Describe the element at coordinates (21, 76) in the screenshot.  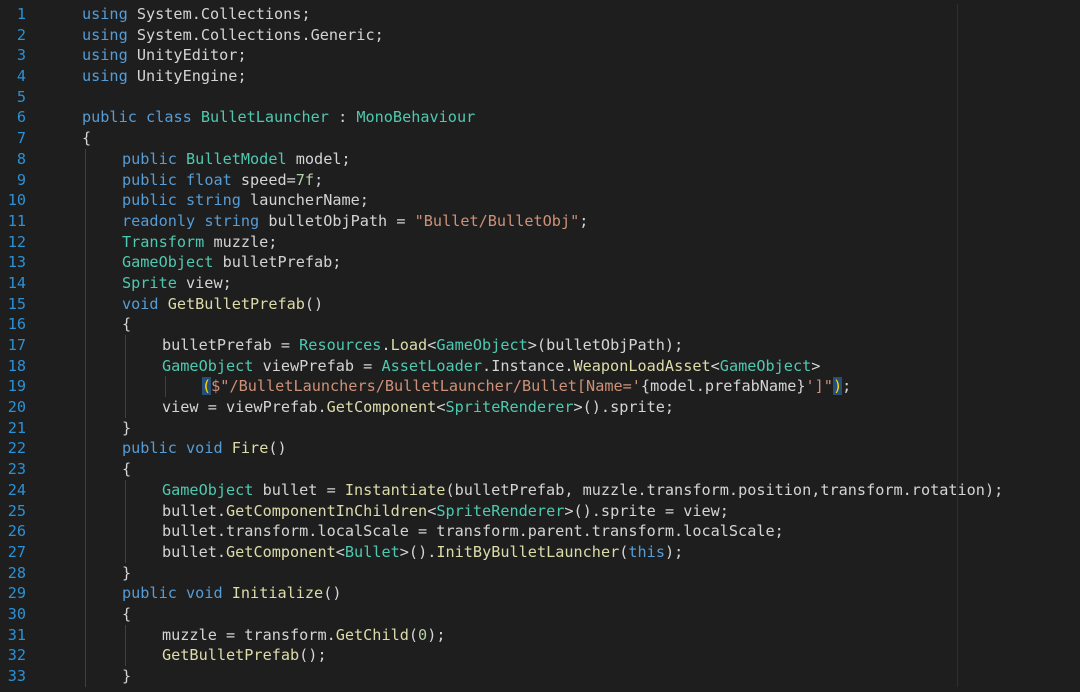
I see `line-number: 4` at that location.